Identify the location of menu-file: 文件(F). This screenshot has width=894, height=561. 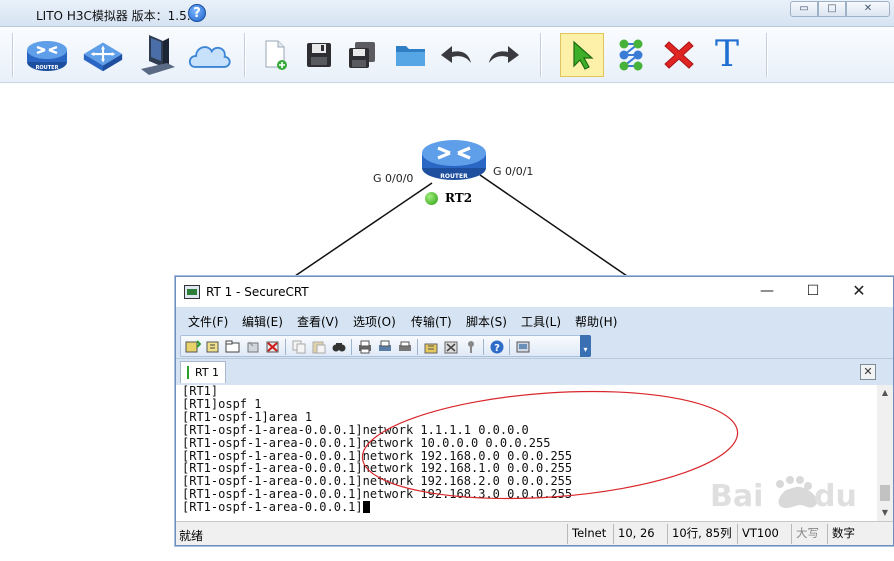
(208, 321).